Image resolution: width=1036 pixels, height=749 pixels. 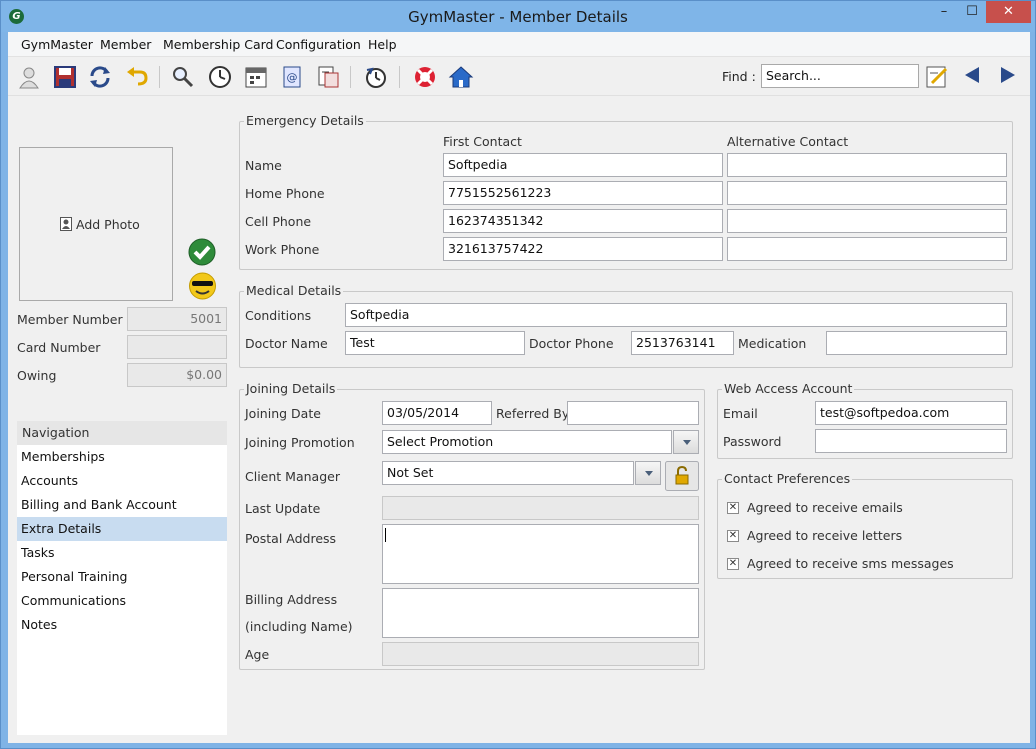 I want to click on maximize-button: ☐, so click(x=972, y=12).